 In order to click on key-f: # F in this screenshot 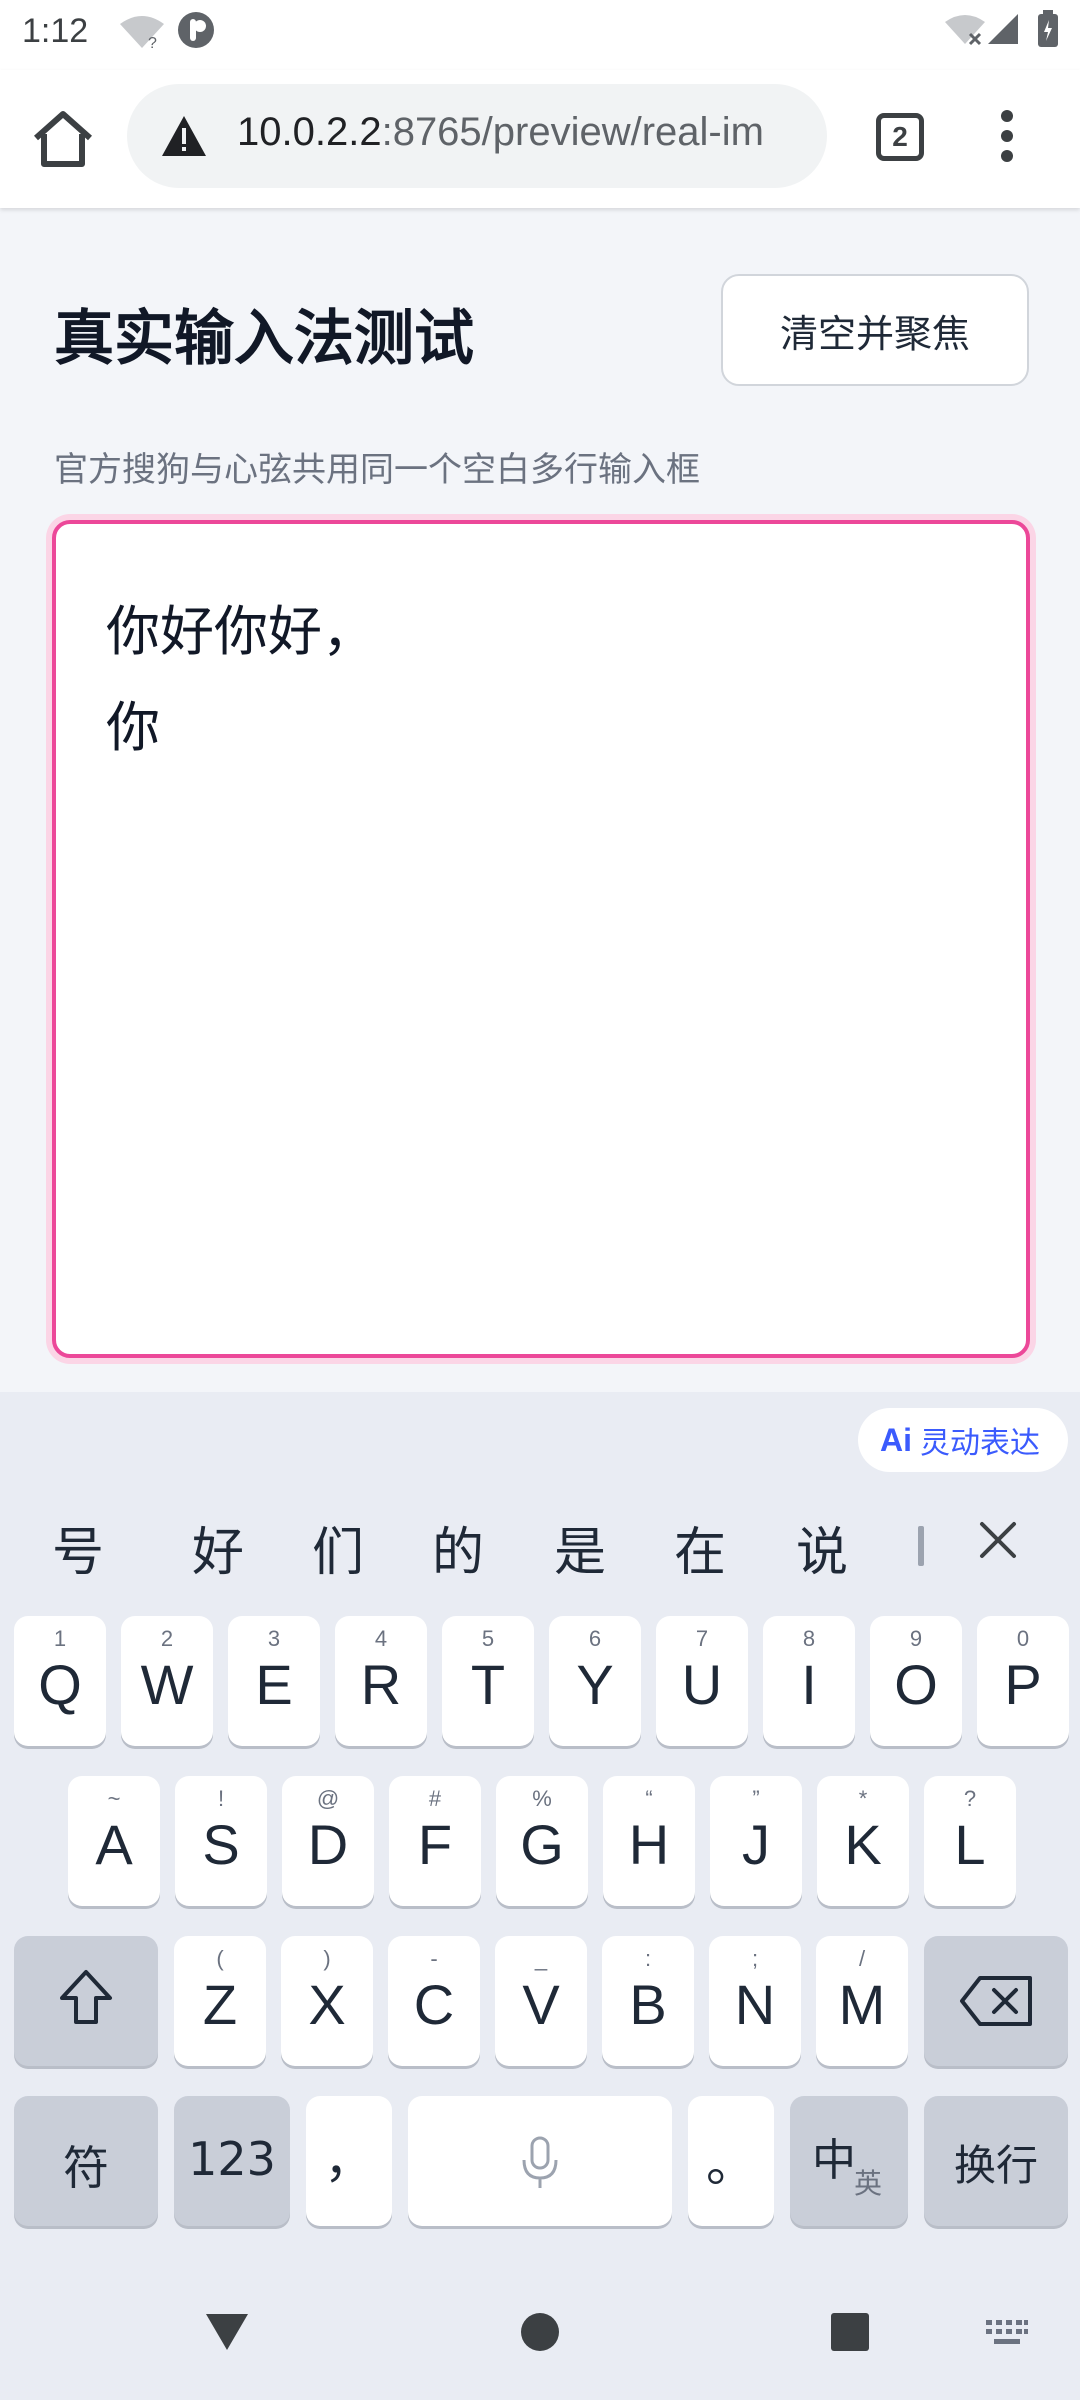, I will do `click(435, 1841)`.